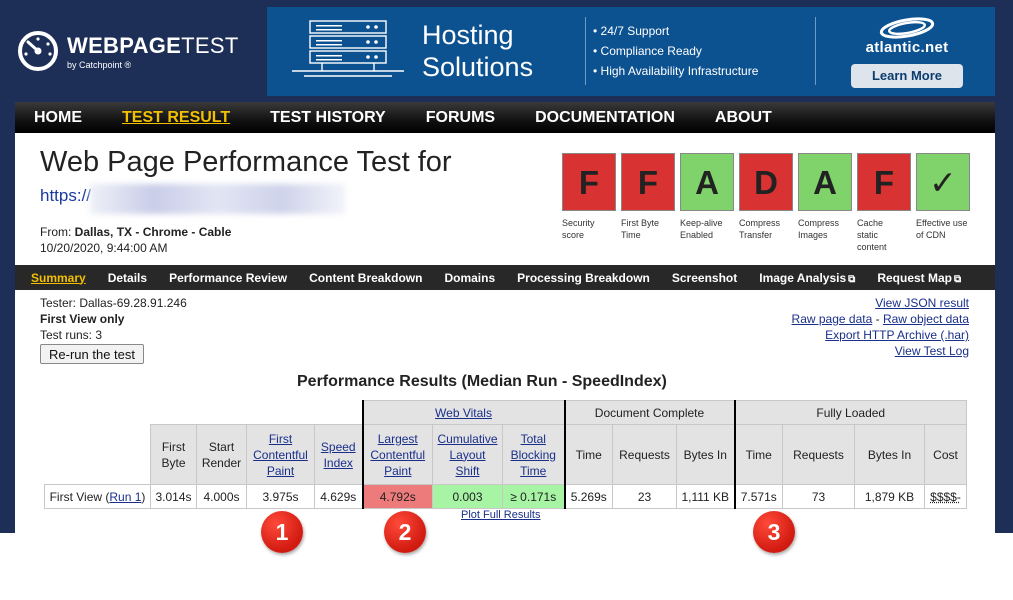 The image size is (1013, 600). What do you see at coordinates (280, 454) in the screenshot?
I see `col-fcp: First Contentful Paint` at bounding box center [280, 454].